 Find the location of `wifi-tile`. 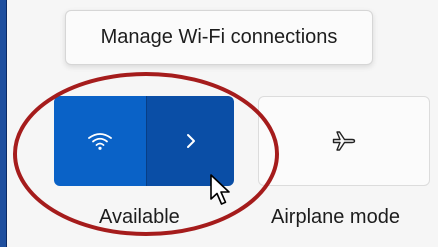

wifi-tile is located at coordinates (144, 141).